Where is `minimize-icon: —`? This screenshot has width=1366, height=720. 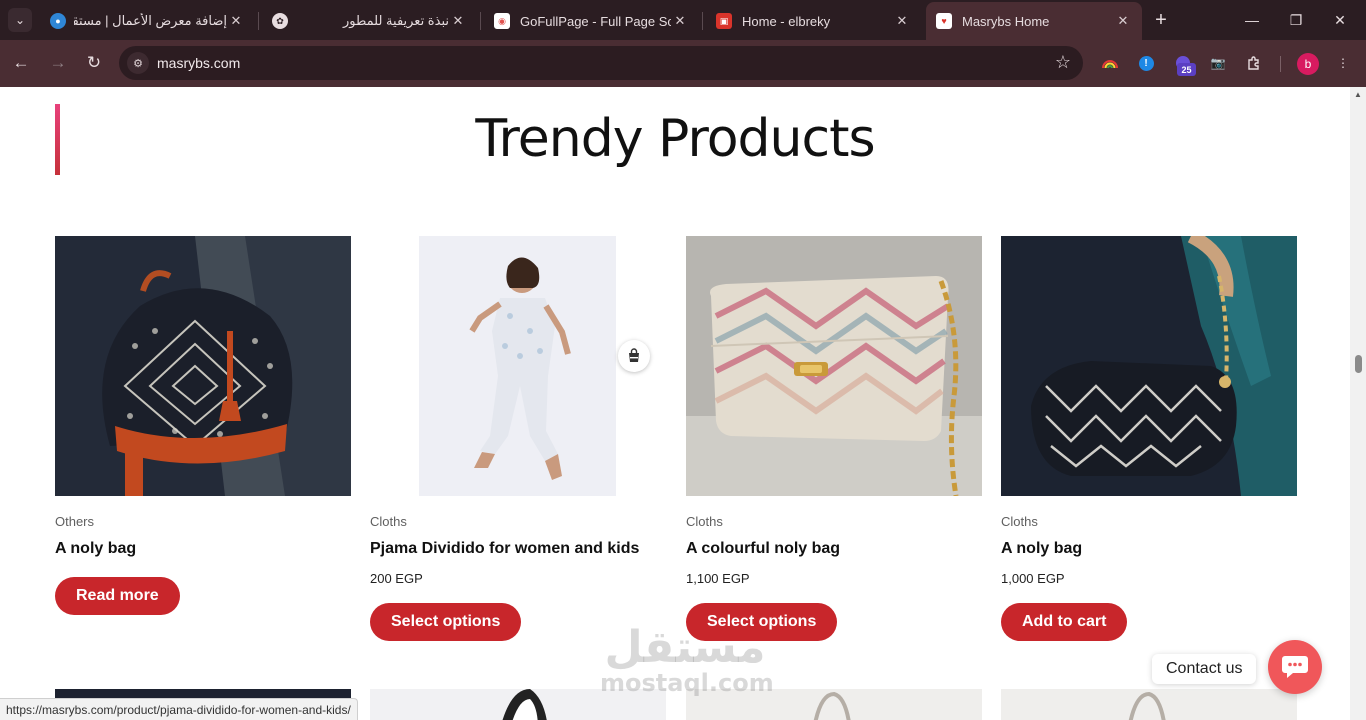
minimize-icon: — is located at coordinates (1252, 20).